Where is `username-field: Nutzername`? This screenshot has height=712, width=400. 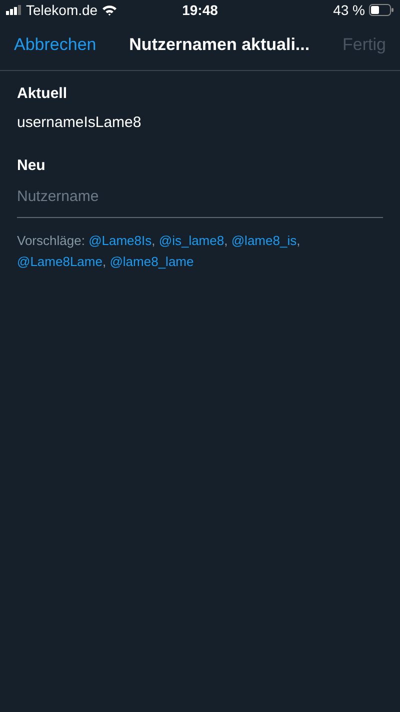 username-field: Nutzername is located at coordinates (200, 198).